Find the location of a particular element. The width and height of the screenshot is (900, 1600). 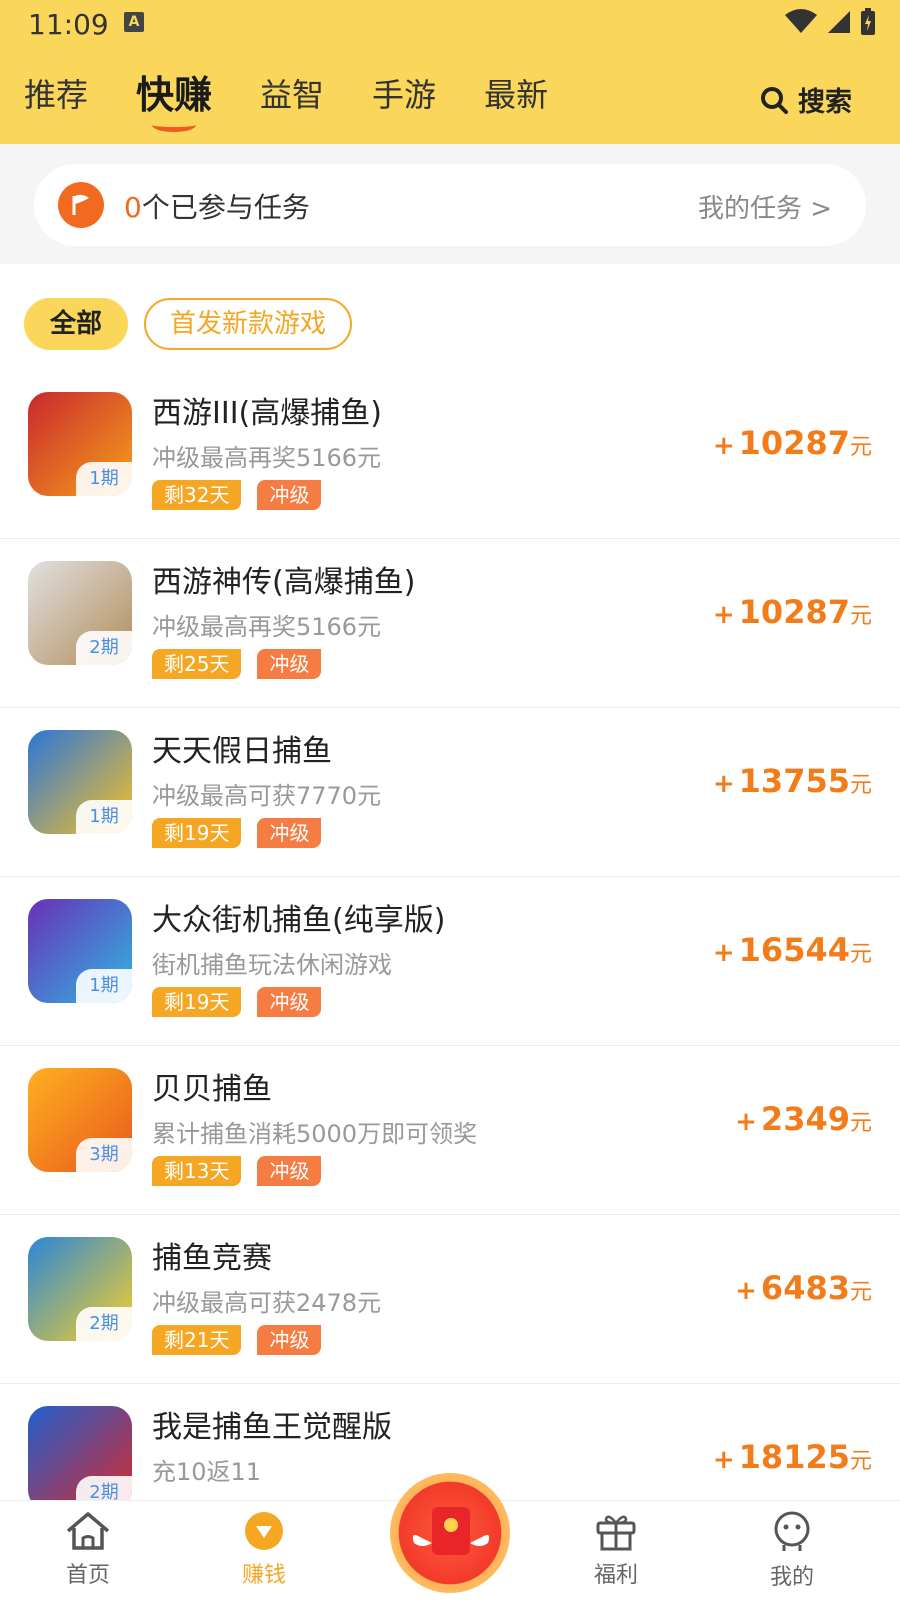

nav-profile: 我的 is located at coordinates (792, 1551).